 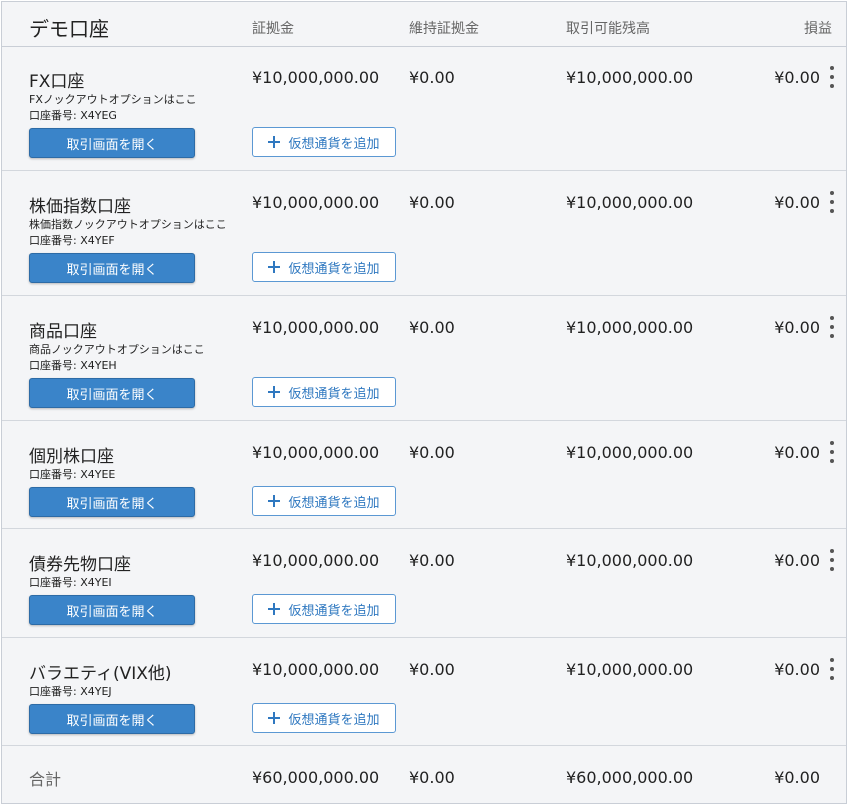 I want to click on account-name: 商品口座, so click(x=63, y=332).